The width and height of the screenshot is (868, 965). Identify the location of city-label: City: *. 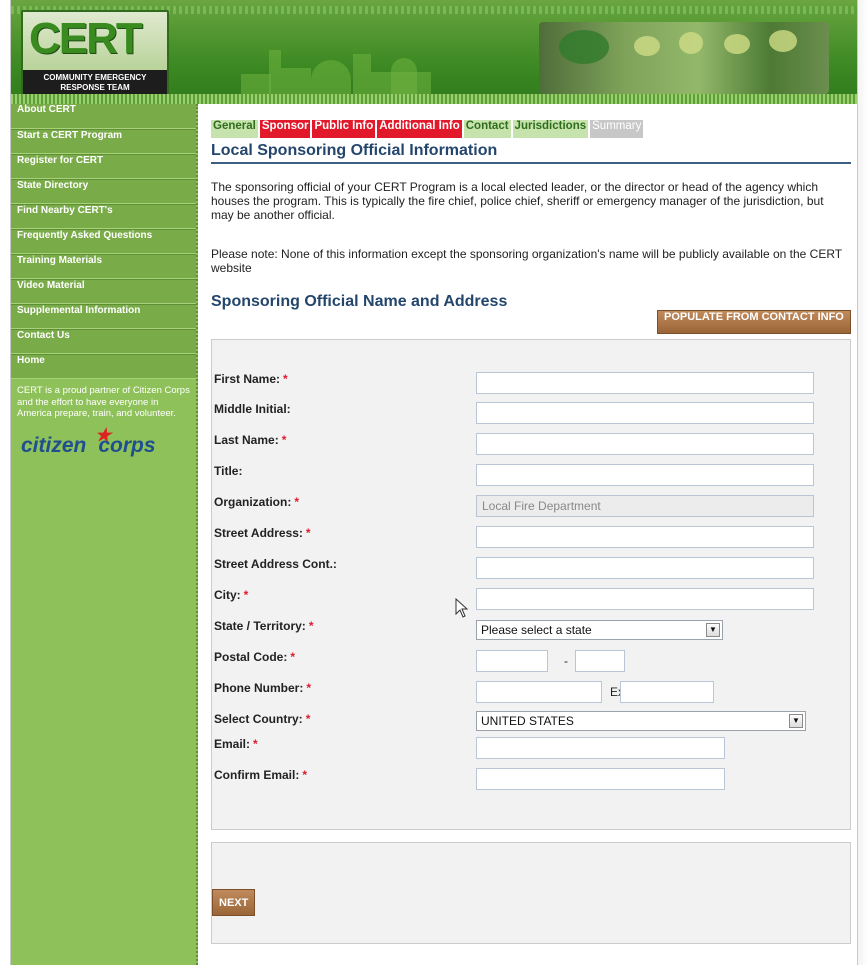
(231, 595).